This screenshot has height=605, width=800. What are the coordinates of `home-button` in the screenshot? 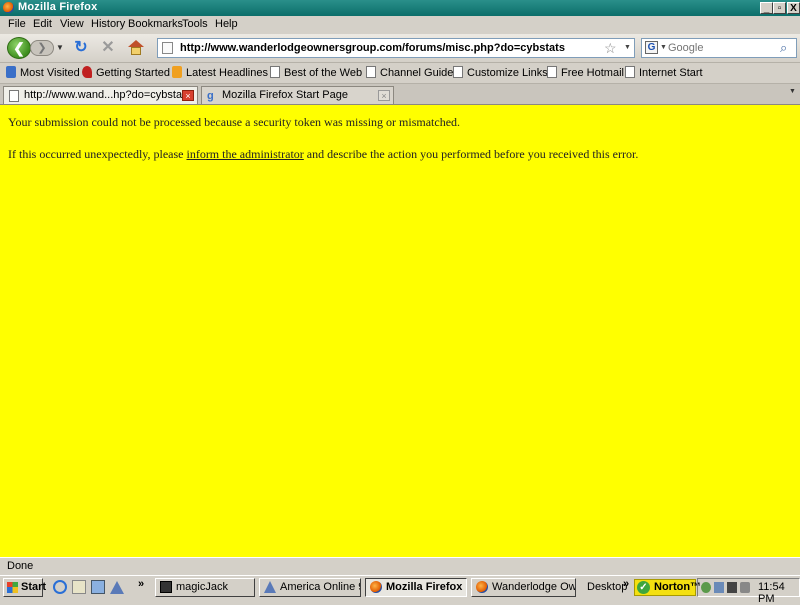 It's located at (136, 48).